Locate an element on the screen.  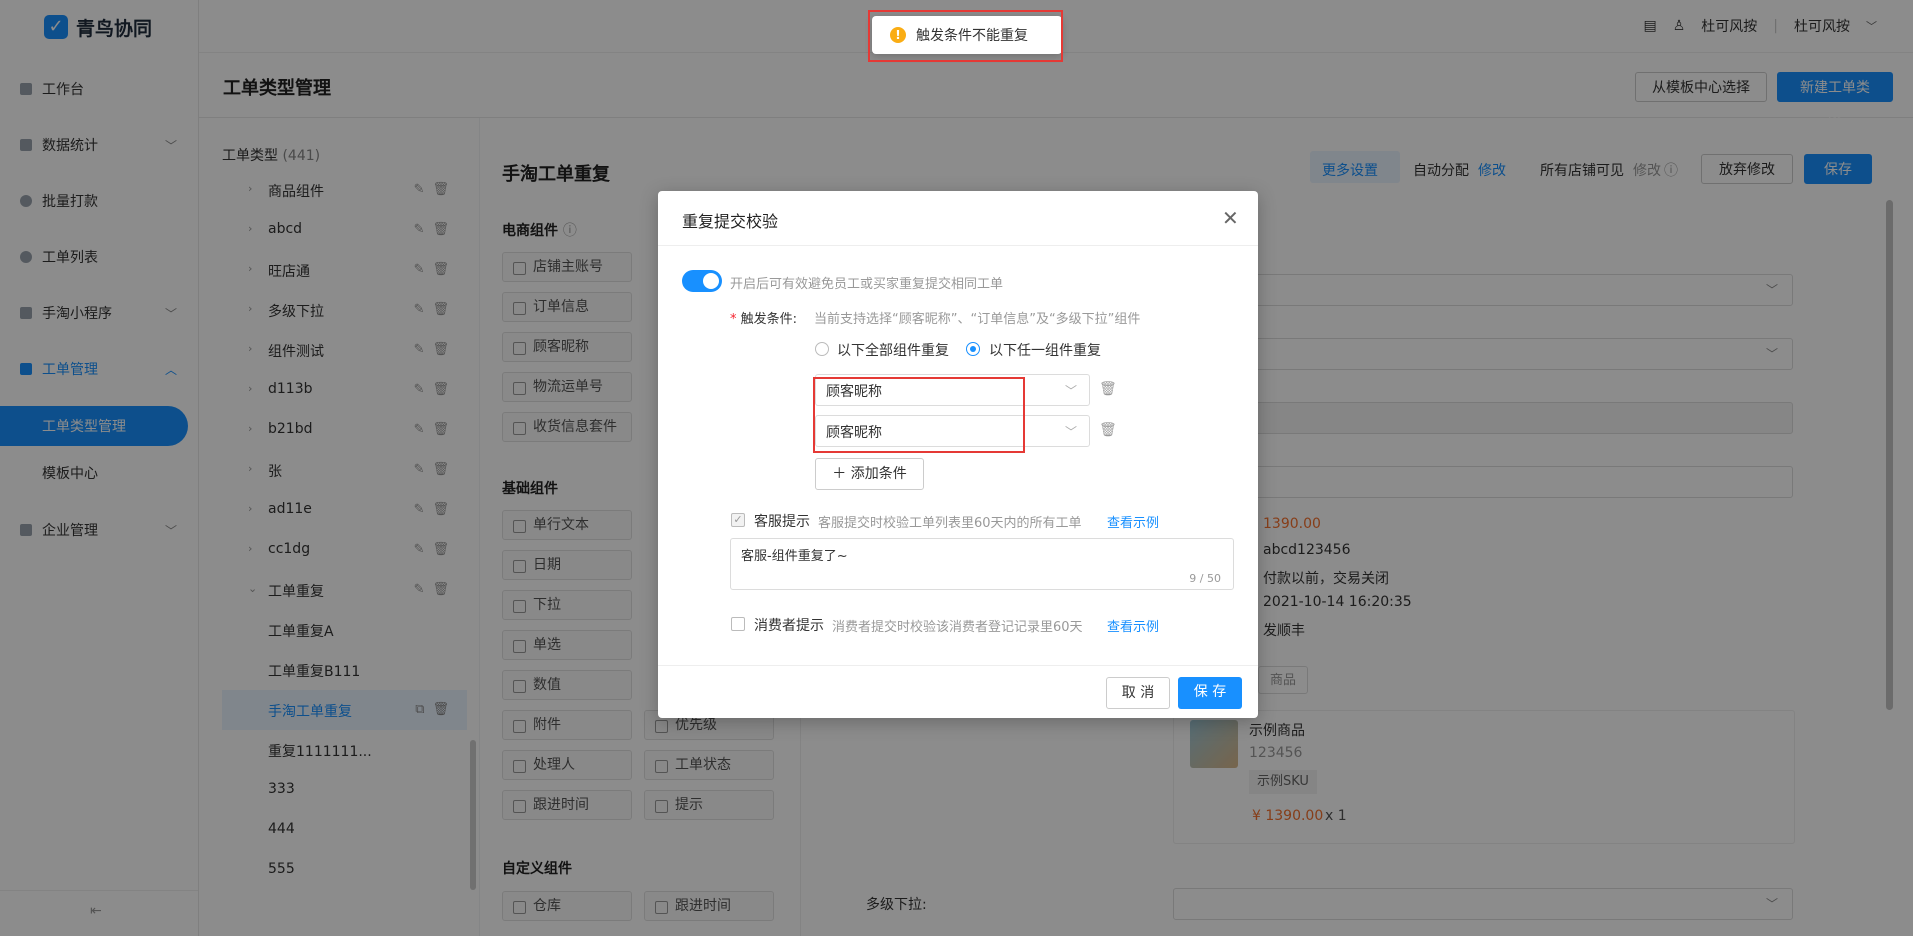
radio-any-component is located at coordinates (973, 349).